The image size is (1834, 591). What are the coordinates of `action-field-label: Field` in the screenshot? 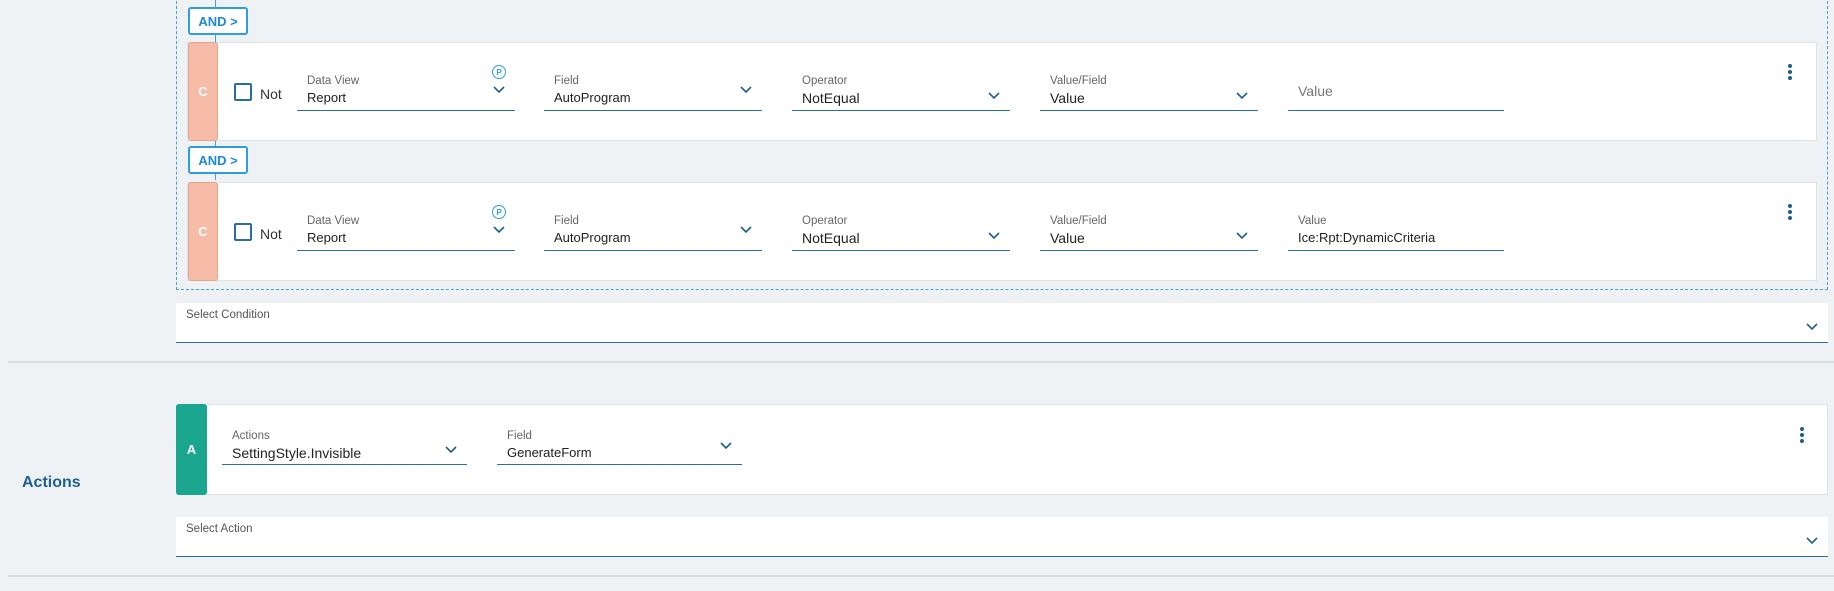 It's located at (519, 436).